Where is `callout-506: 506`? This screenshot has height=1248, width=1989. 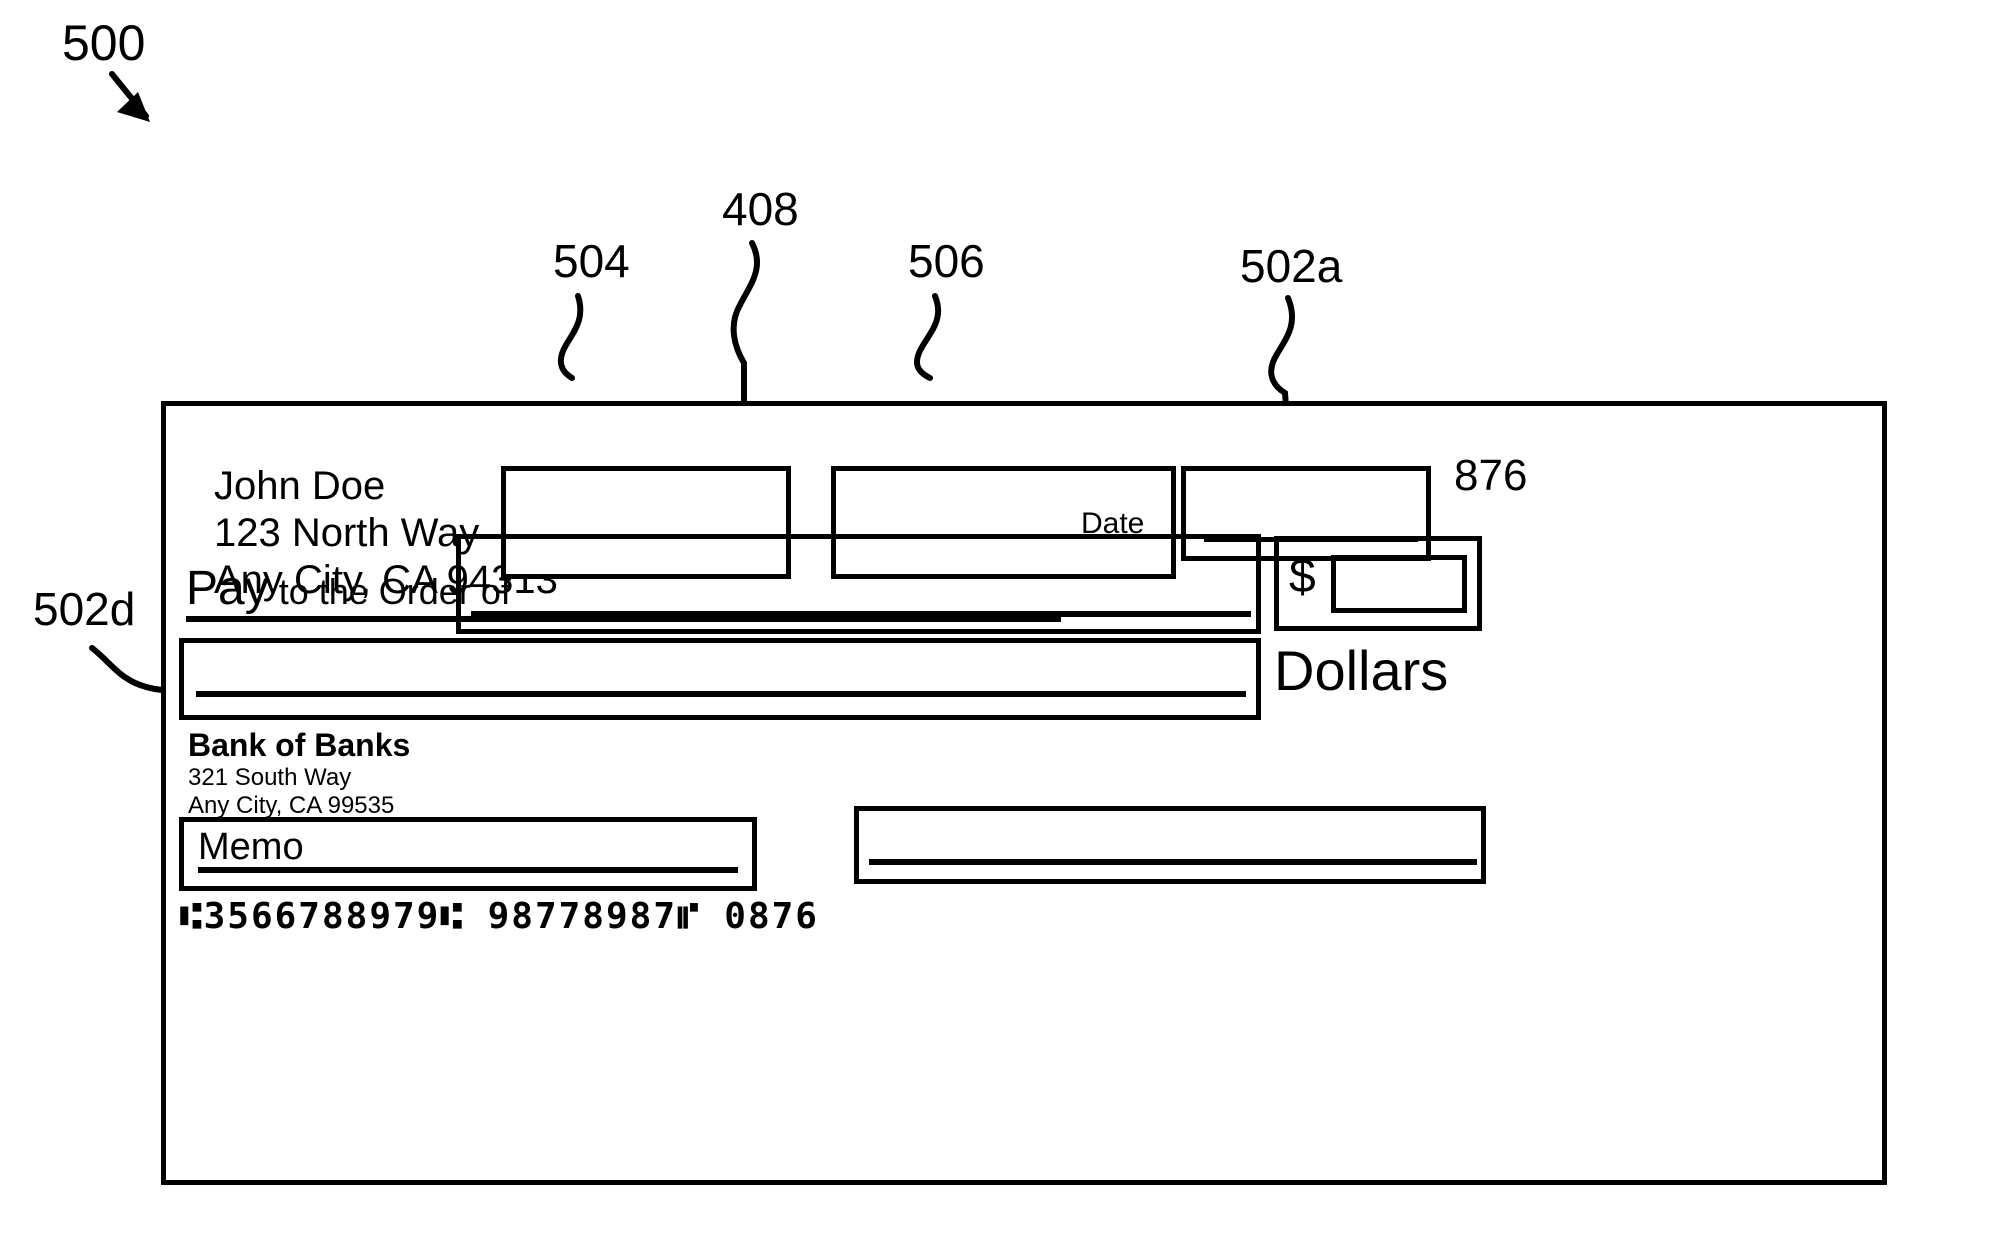 callout-506: 506 is located at coordinates (946, 261).